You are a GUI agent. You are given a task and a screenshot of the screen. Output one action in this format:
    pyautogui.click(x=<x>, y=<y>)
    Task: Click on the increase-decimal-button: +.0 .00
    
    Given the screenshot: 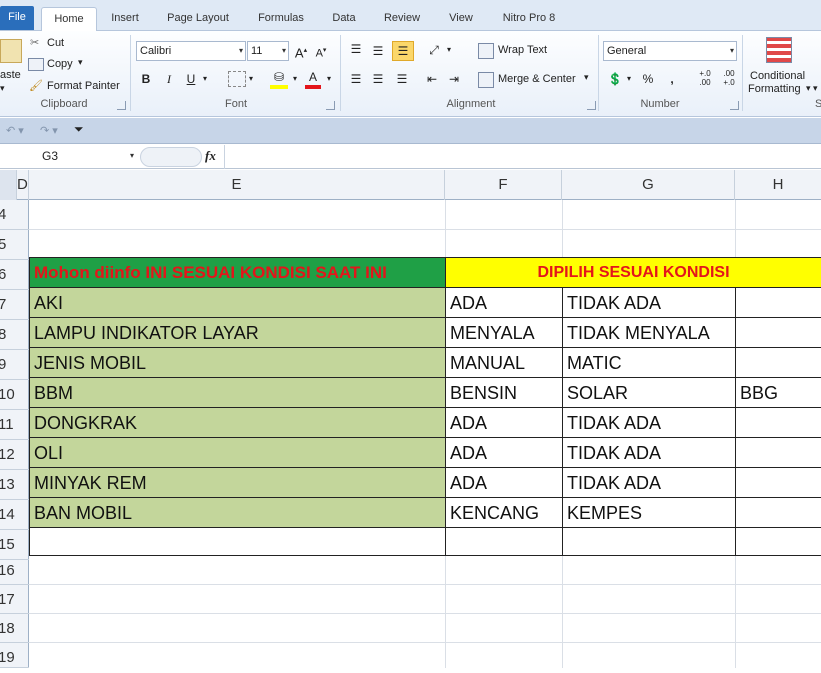 What is the action you would take?
    pyautogui.click(x=705, y=78)
    